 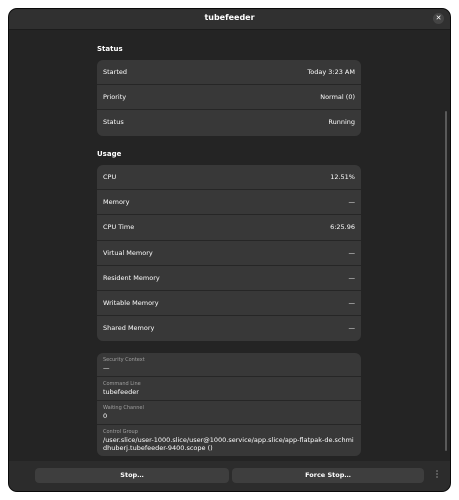 I want to click on usage-row-memory: Memory —, so click(x=229, y=203).